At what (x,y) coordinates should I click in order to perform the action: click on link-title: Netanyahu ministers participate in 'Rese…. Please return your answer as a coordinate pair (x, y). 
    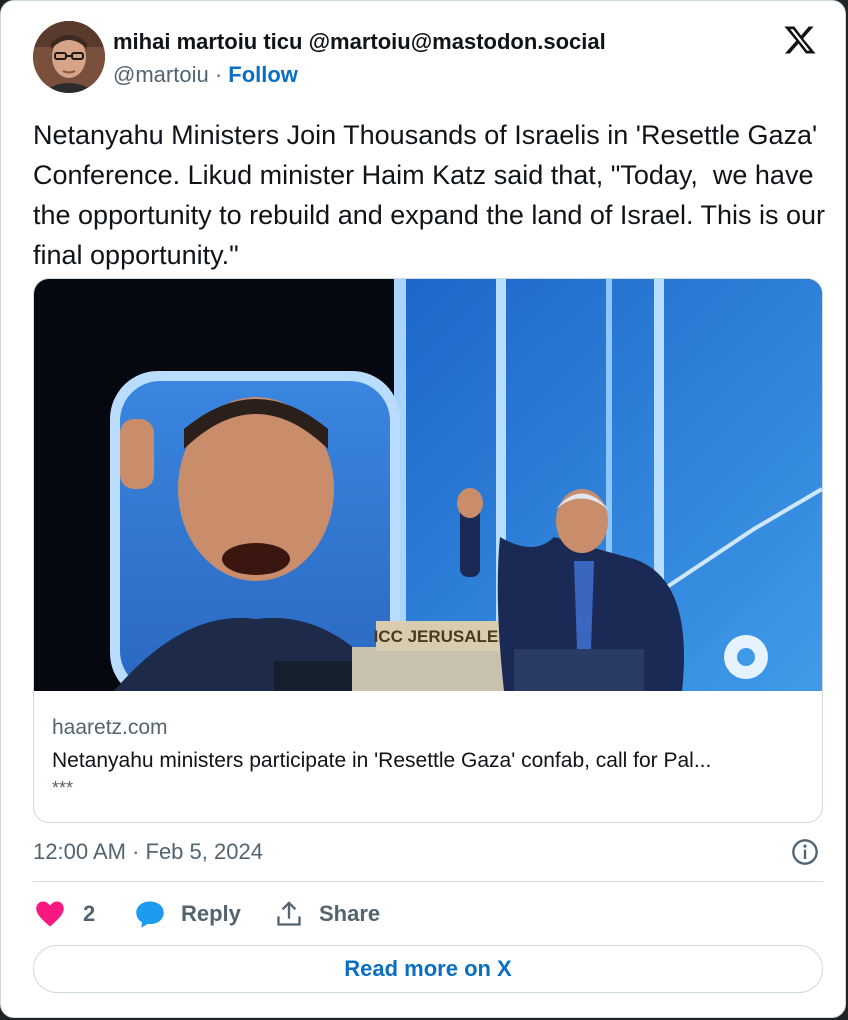
    Looking at the image, I should click on (427, 761).